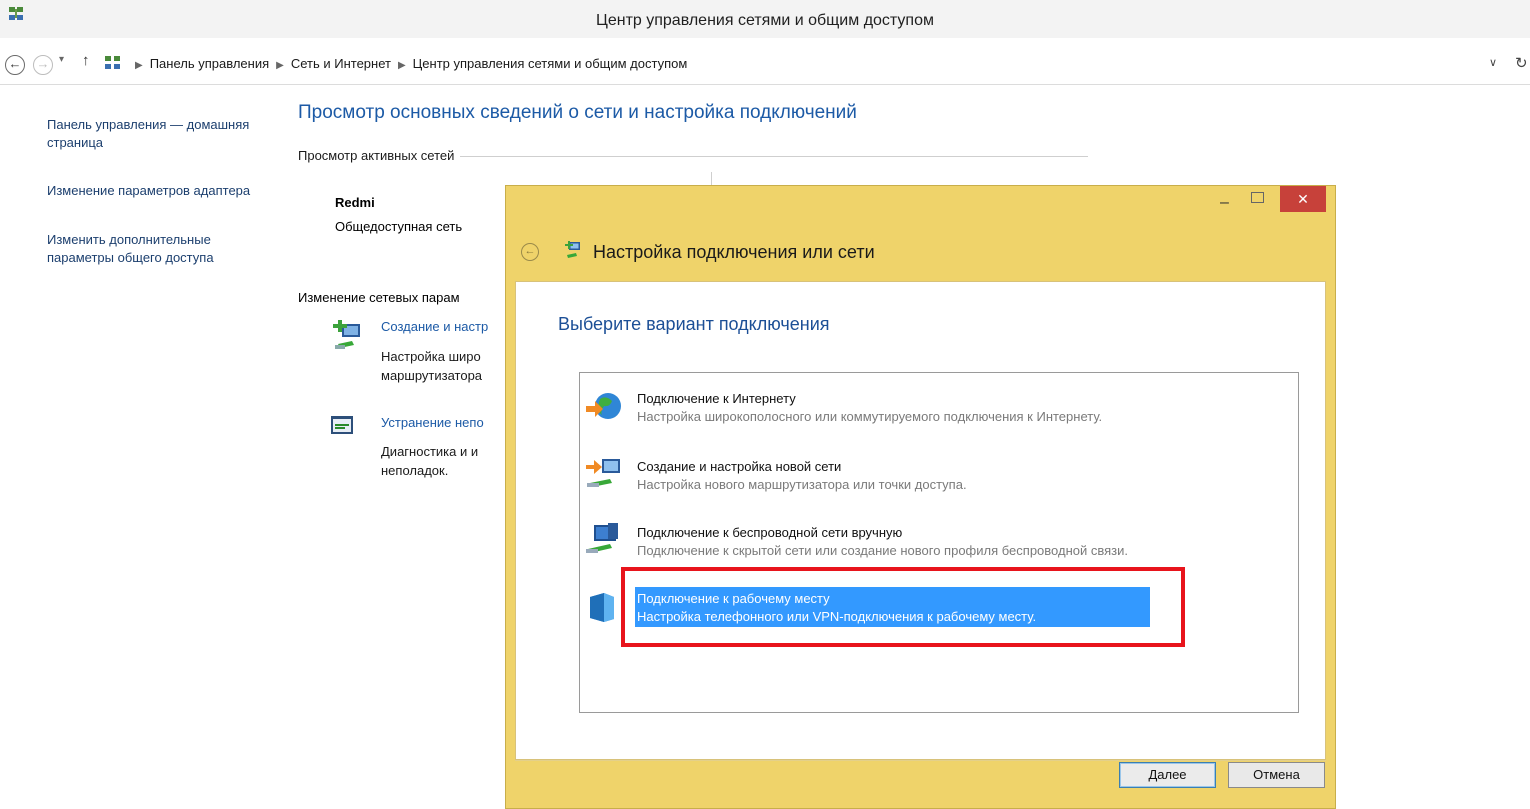 The image size is (1530, 809). Describe the element at coordinates (43, 65) in the screenshot. I see `forward-button: →` at that location.